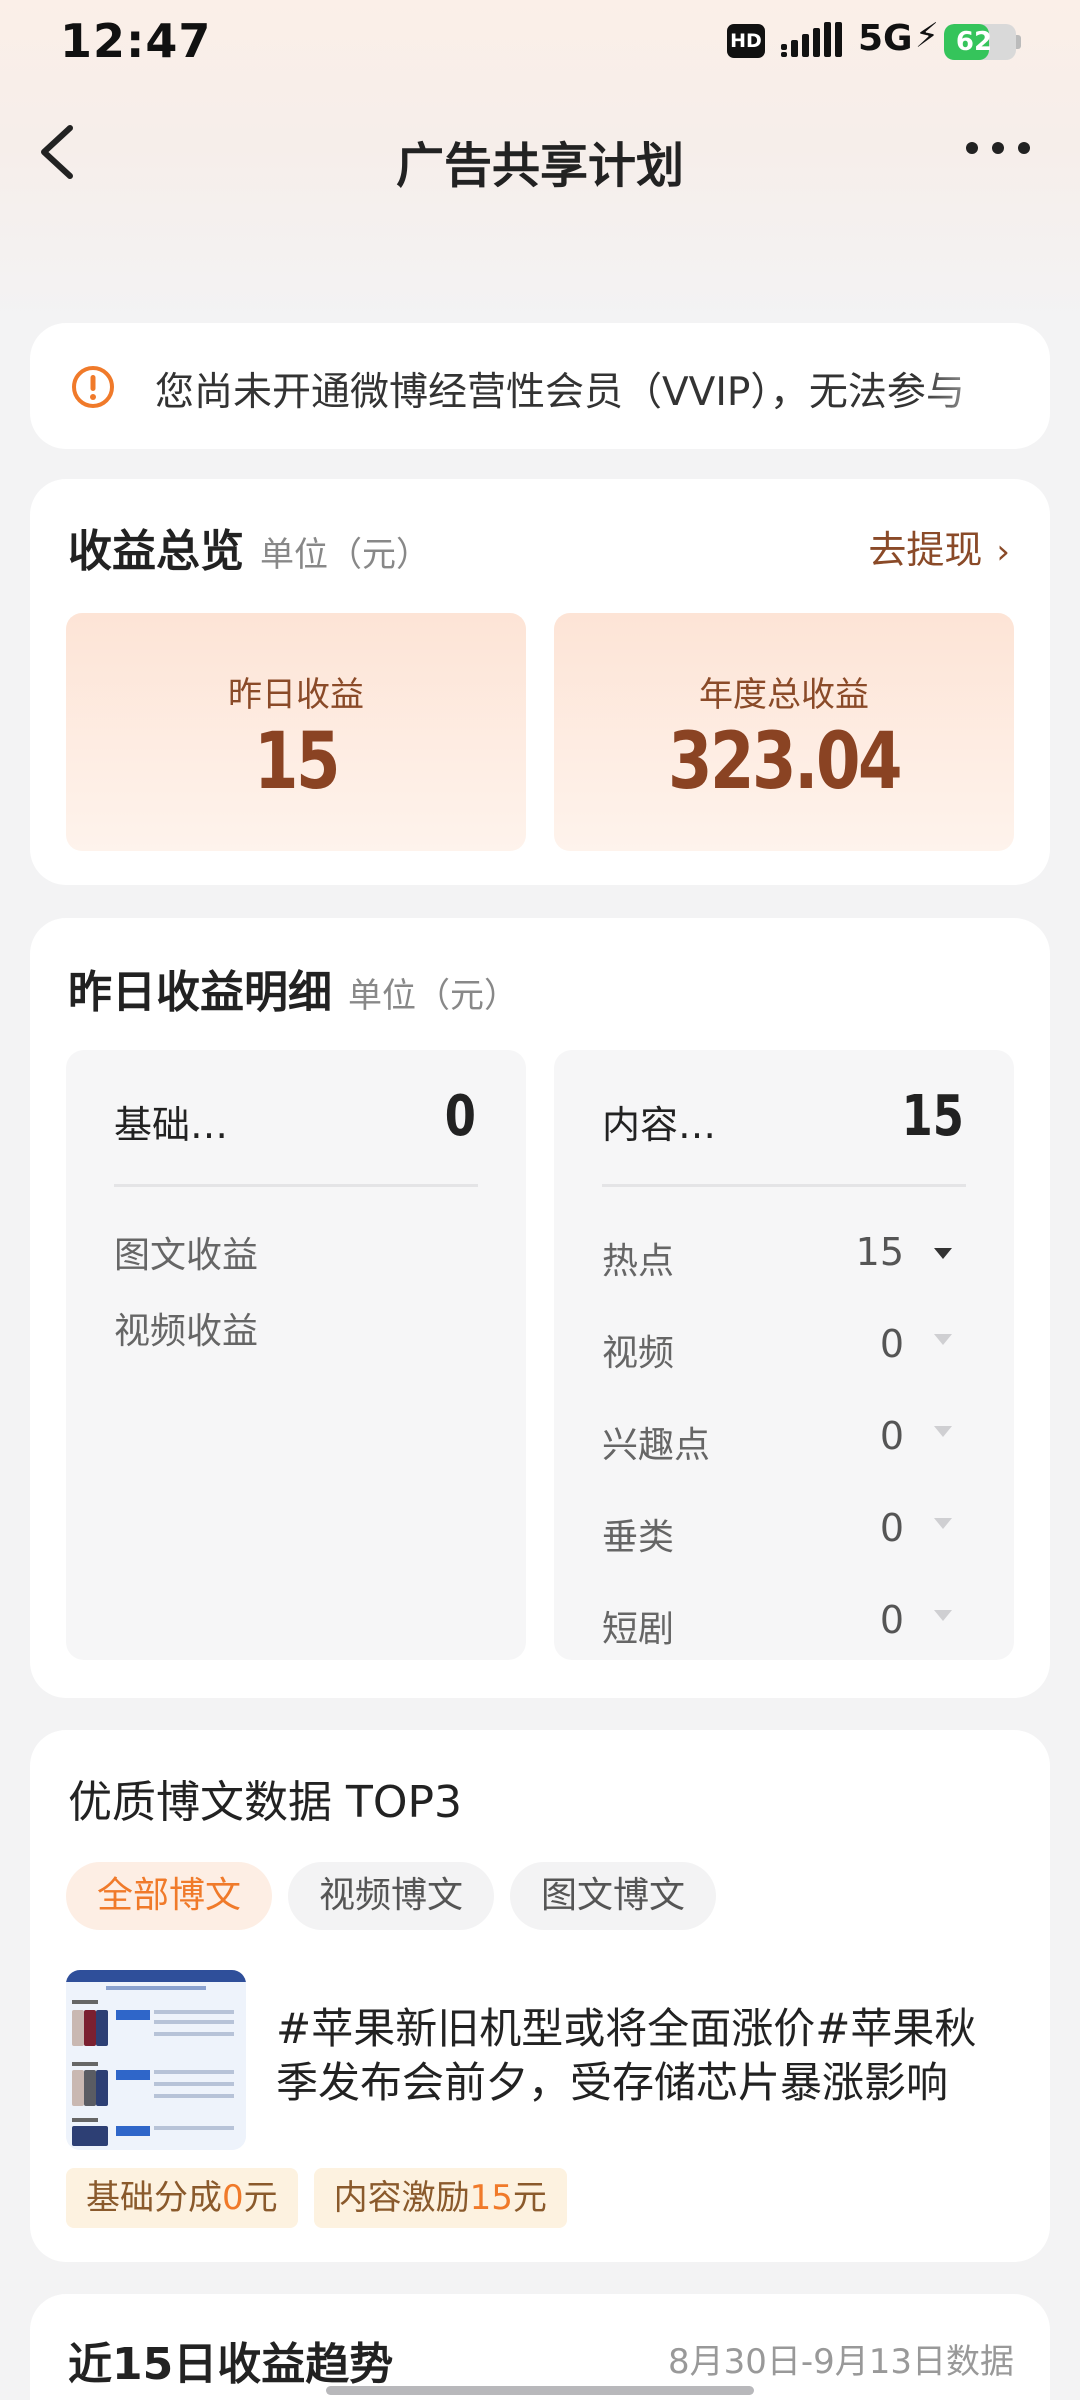 The width and height of the screenshot is (1080, 2400). What do you see at coordinates (249, 547) in the screenshot?
I see `overview-title: 收益总览 单位（元）` at bounding box center [249, 547].